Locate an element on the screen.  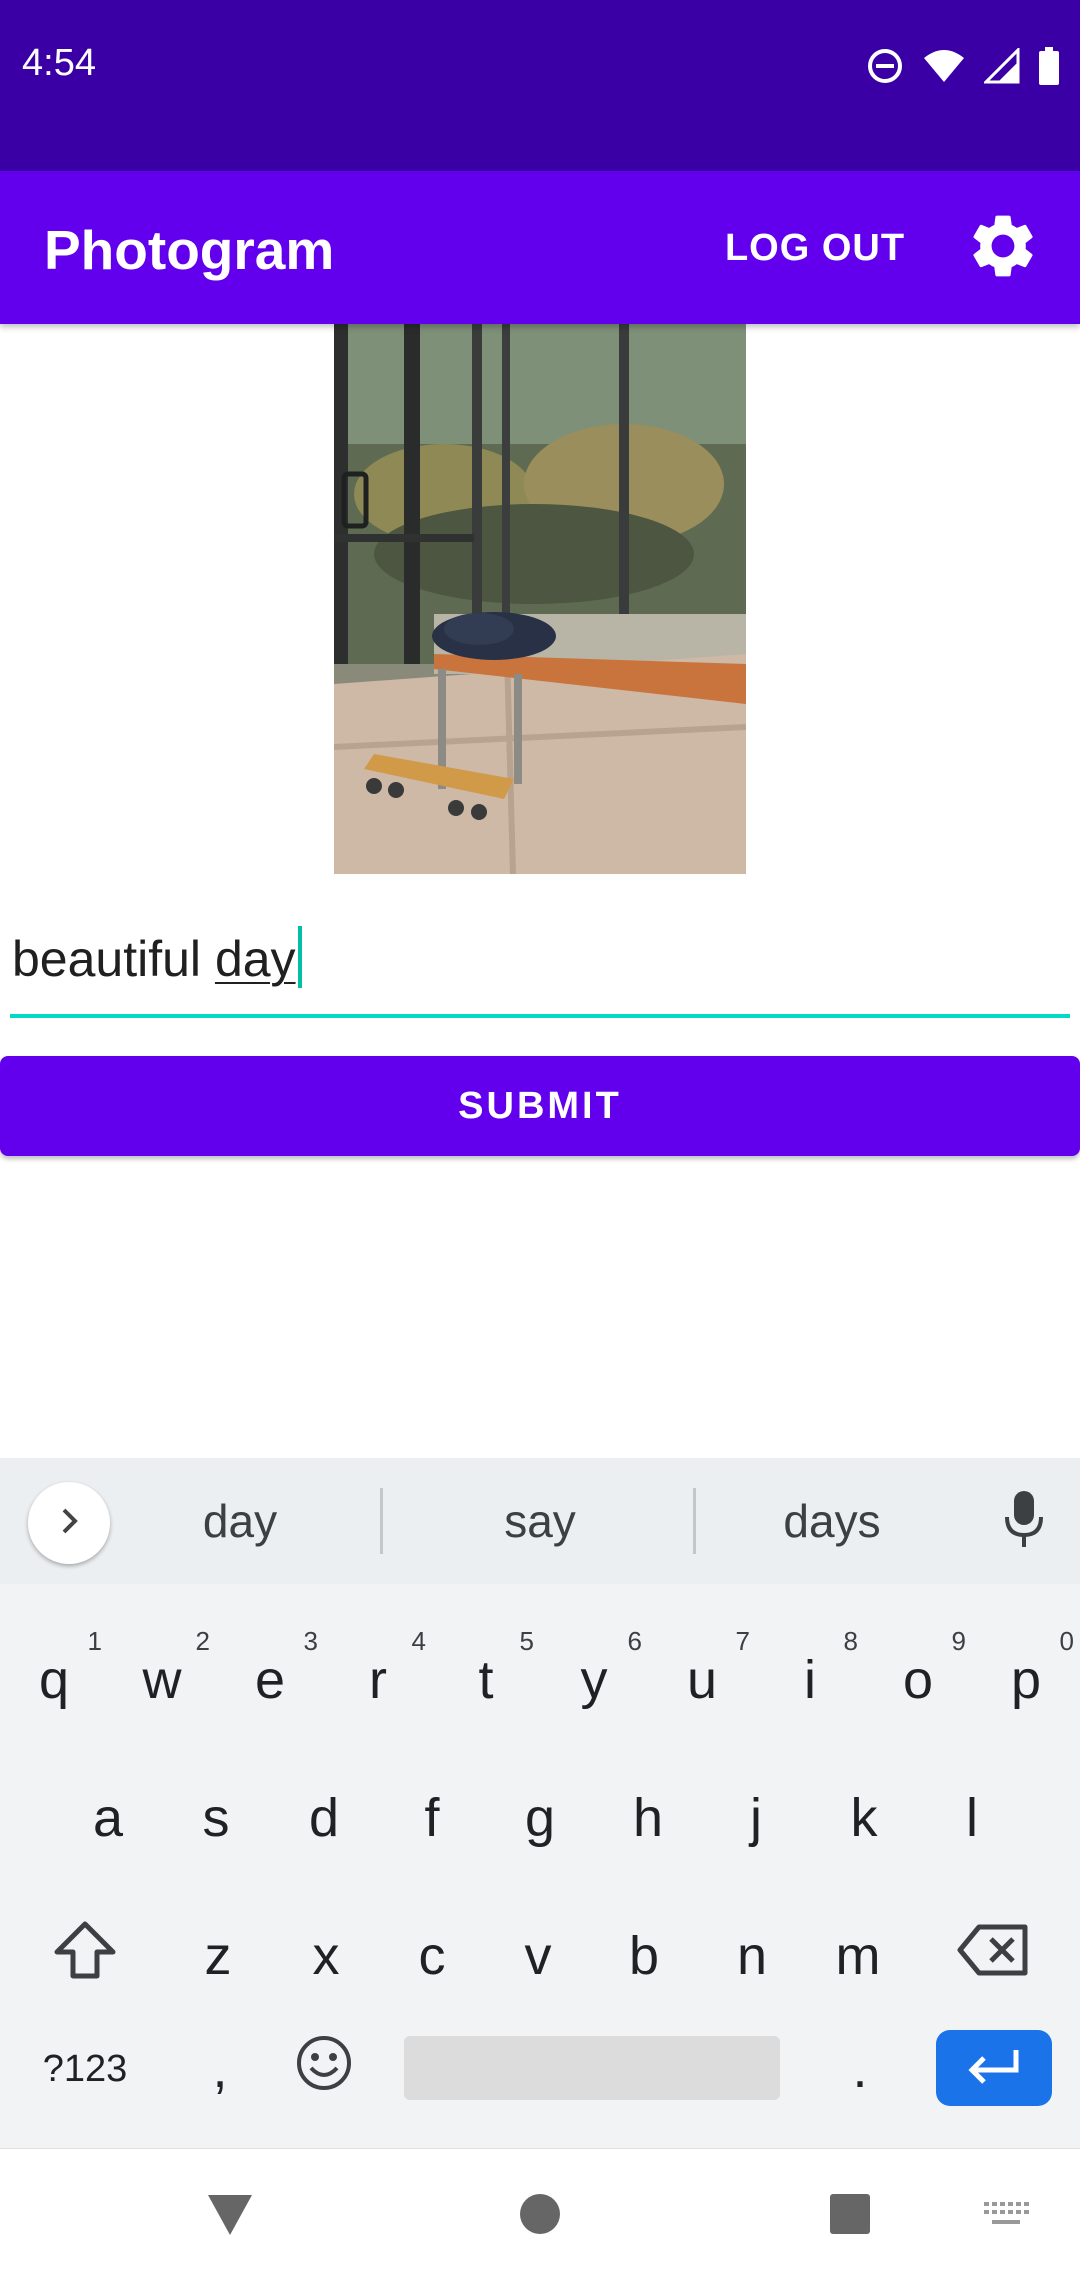
key-label: p is located at coordinates (1026, 1680).